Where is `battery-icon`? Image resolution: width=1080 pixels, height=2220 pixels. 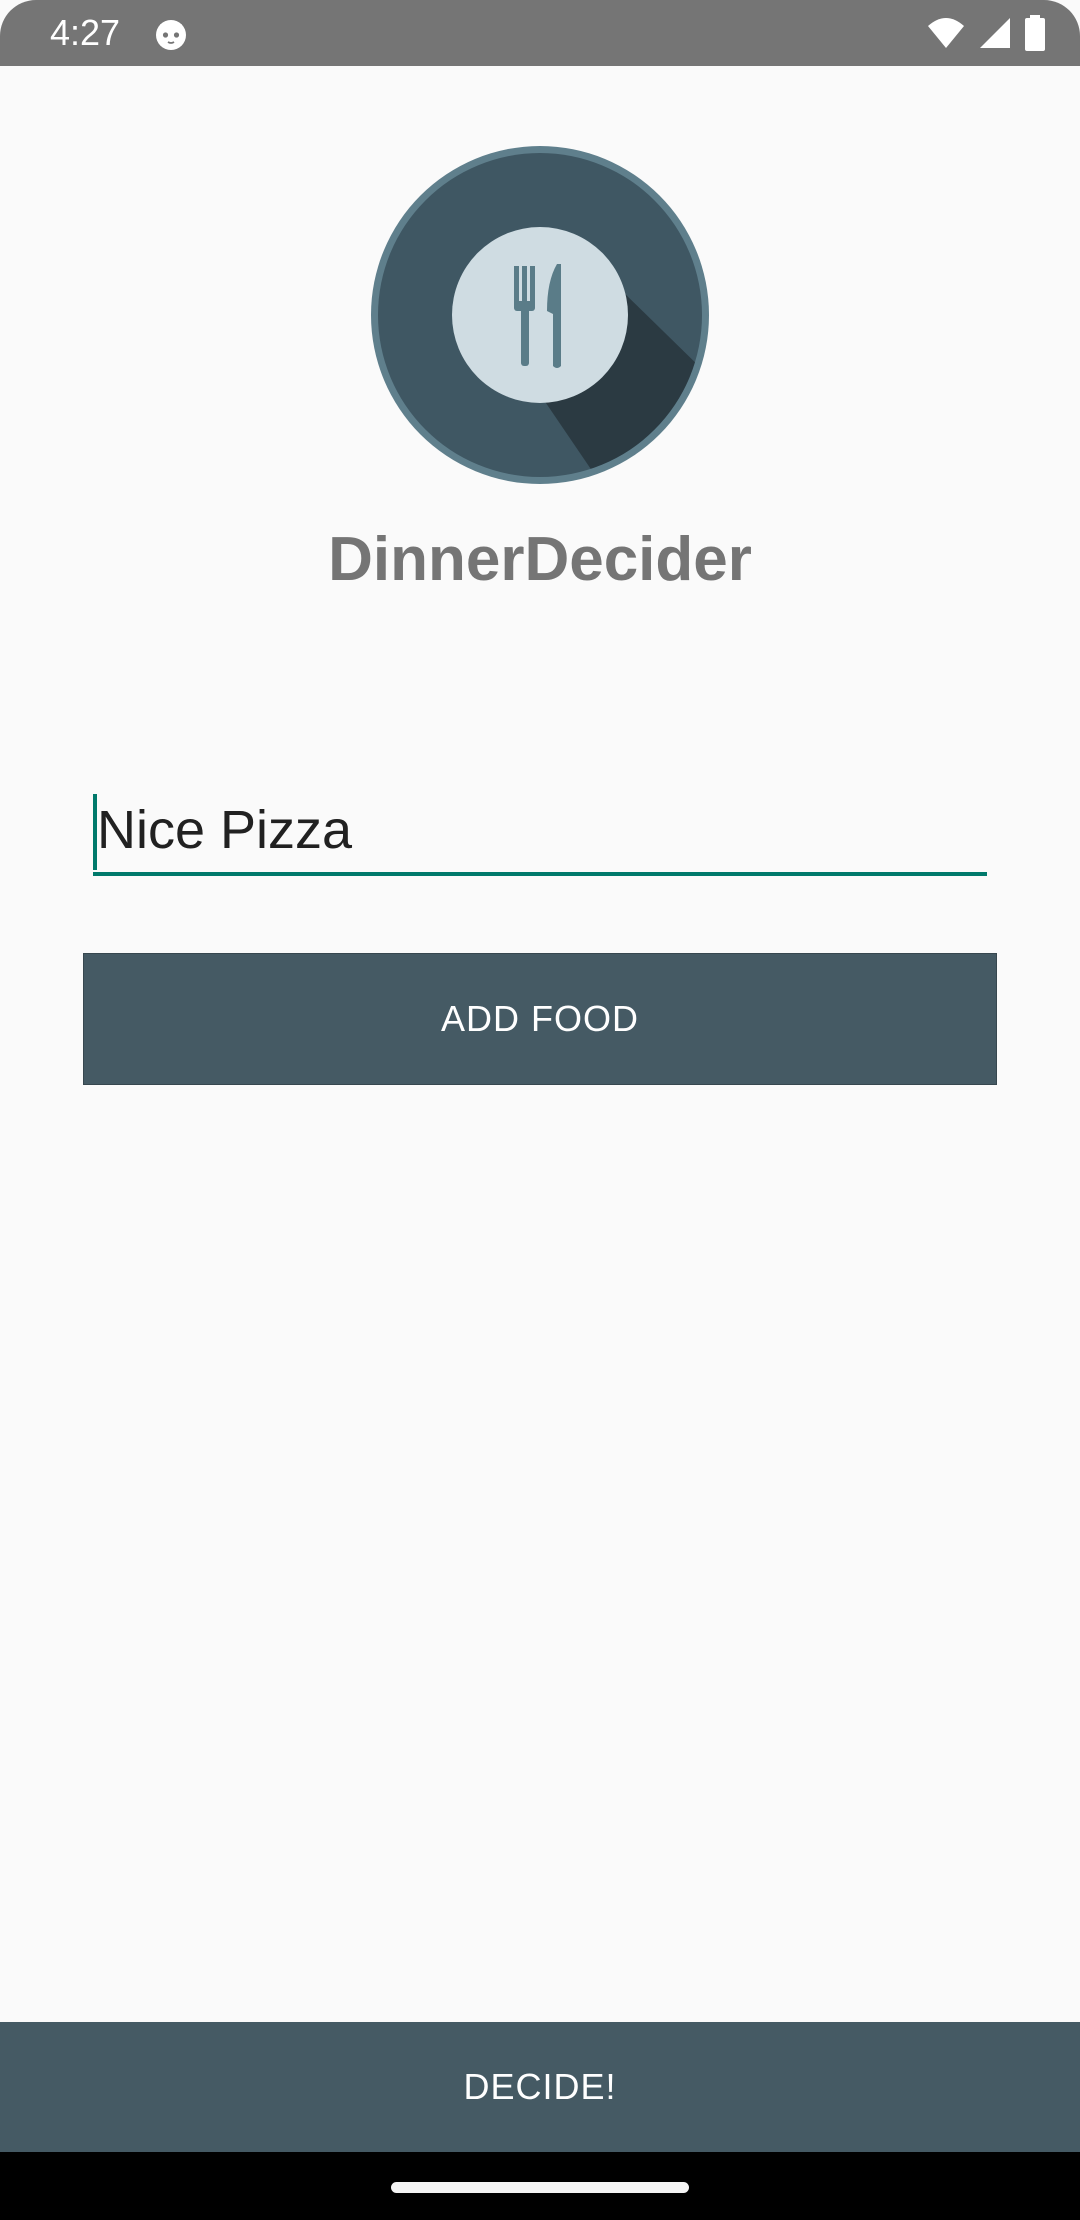
battery-icon is located at coordinates (1035, 33).